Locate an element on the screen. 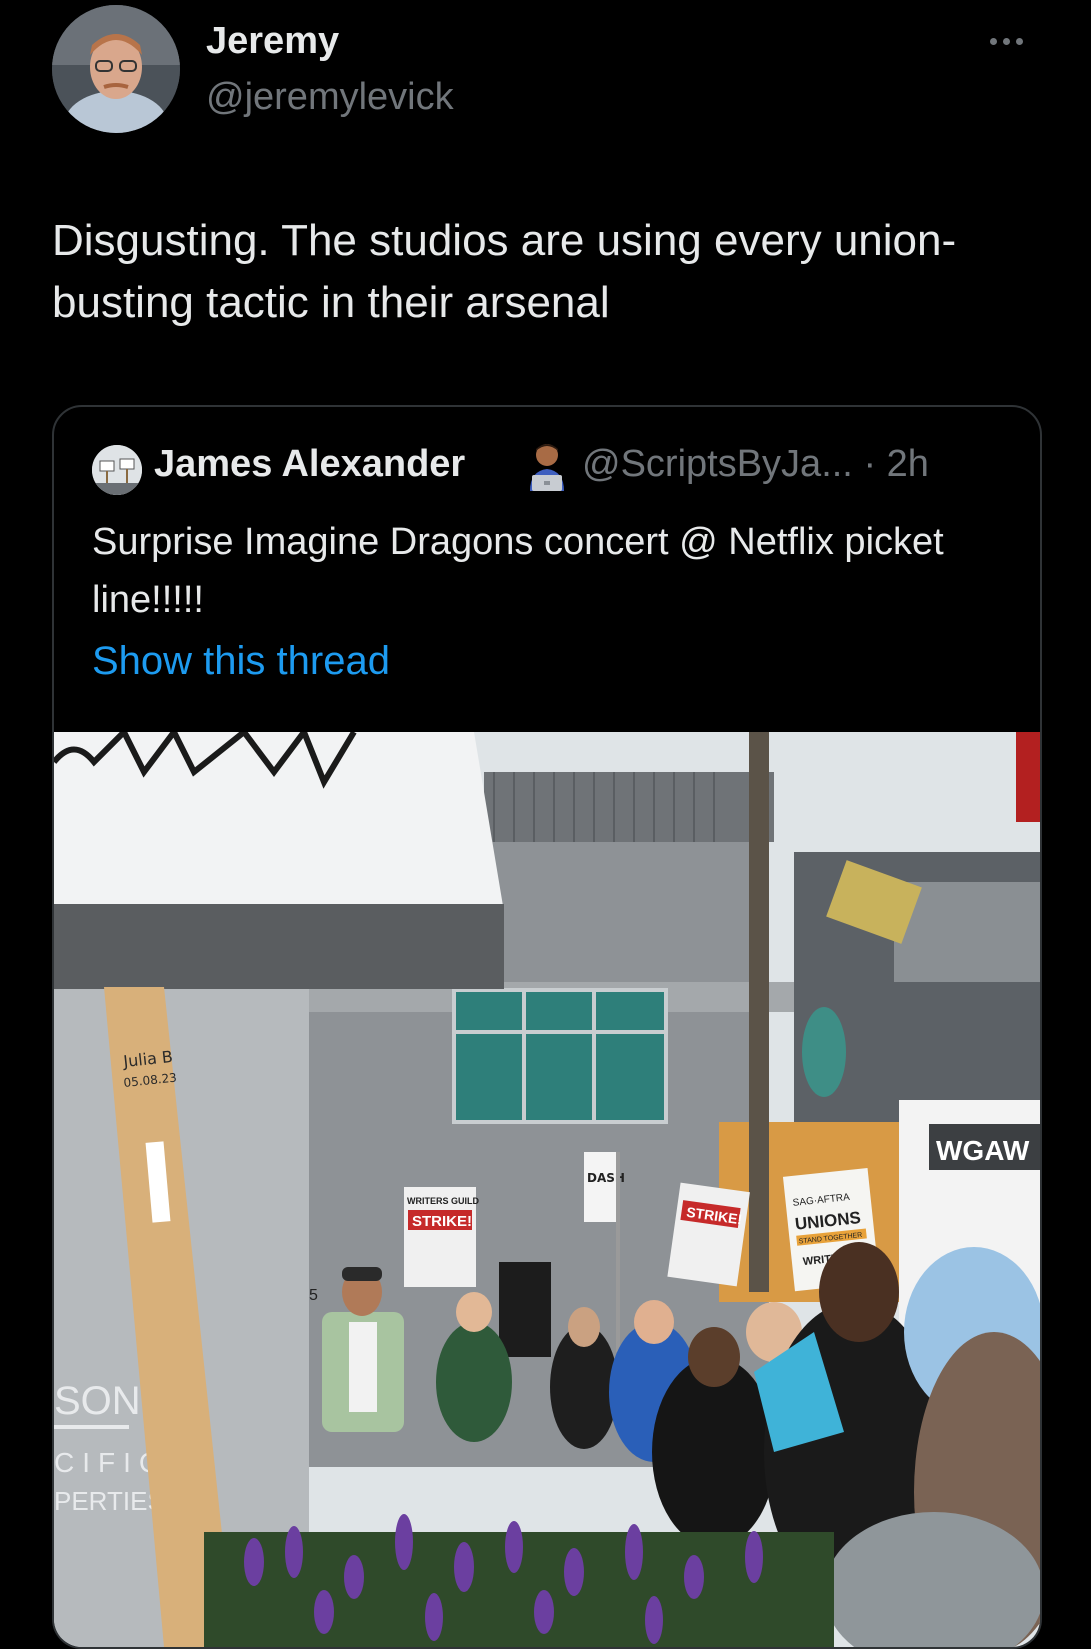  author-handle: @jeremylevick is located at coordinates (330, 97).